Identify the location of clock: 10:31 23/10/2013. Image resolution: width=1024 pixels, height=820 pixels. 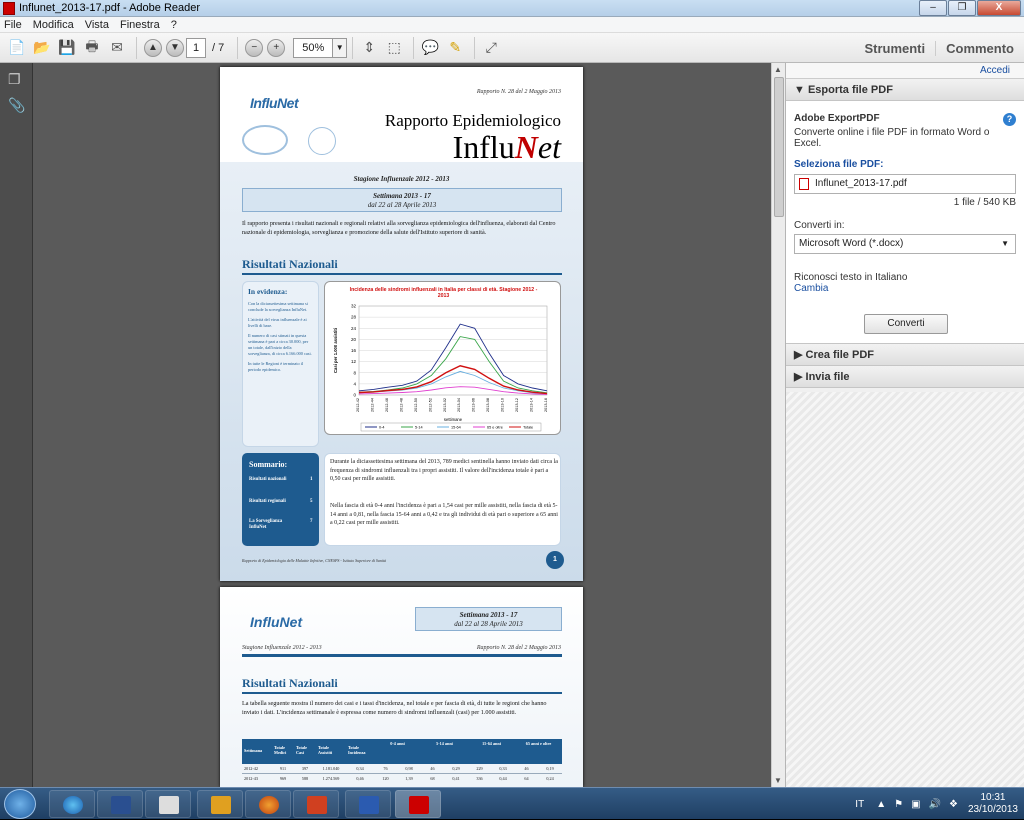
(993, 804).